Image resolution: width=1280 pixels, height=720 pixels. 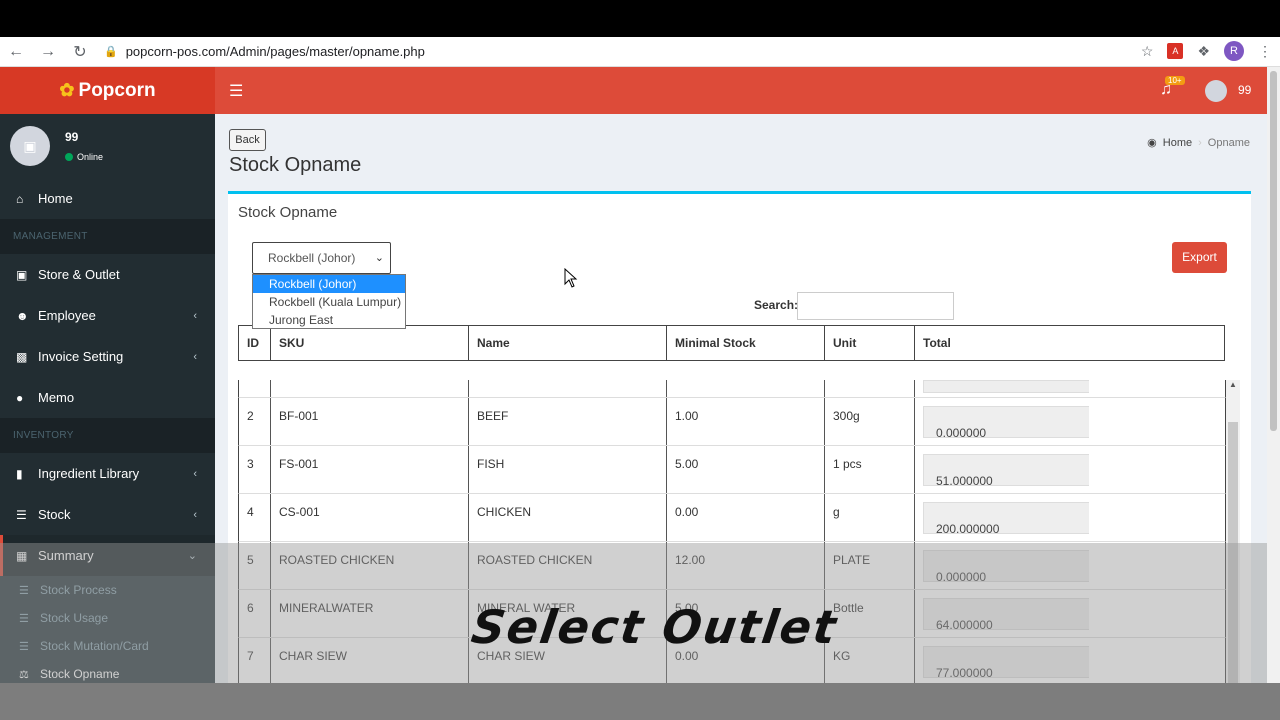 I want to click on app-logo: ✿ Popcorn, so click(x=107, y=90).